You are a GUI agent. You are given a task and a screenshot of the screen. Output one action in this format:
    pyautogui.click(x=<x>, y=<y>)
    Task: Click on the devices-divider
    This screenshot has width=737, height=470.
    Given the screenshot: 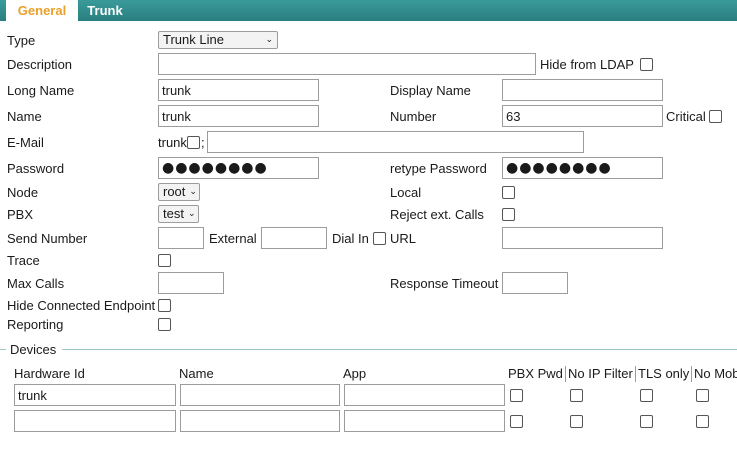 What is the action you would take?
    pyautogui.click(x=399, y=349)
    